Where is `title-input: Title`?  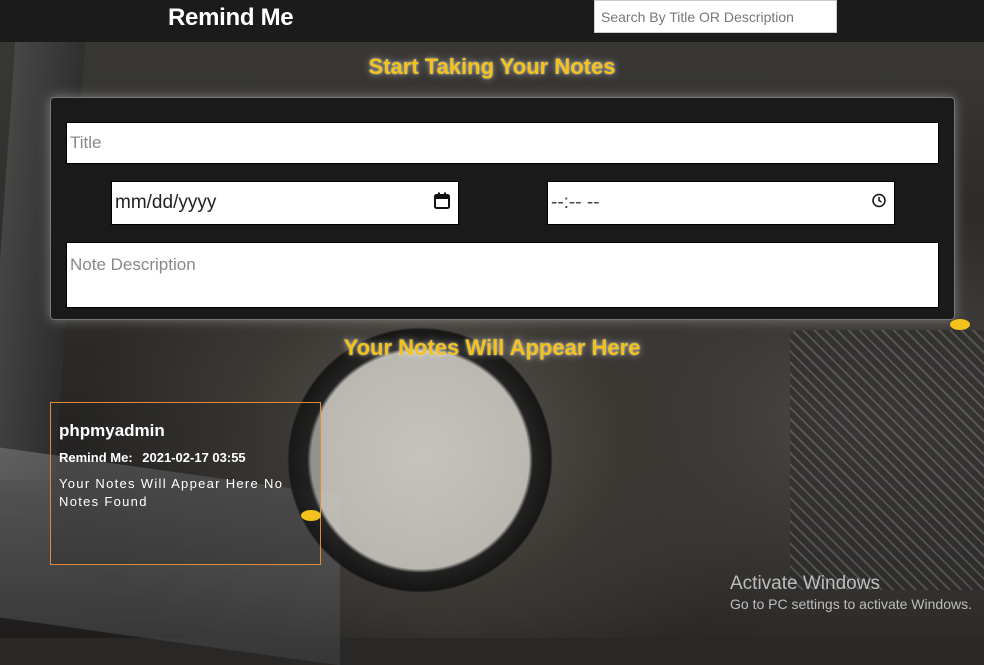
title-input: Title is located at coordinates (502, 143).